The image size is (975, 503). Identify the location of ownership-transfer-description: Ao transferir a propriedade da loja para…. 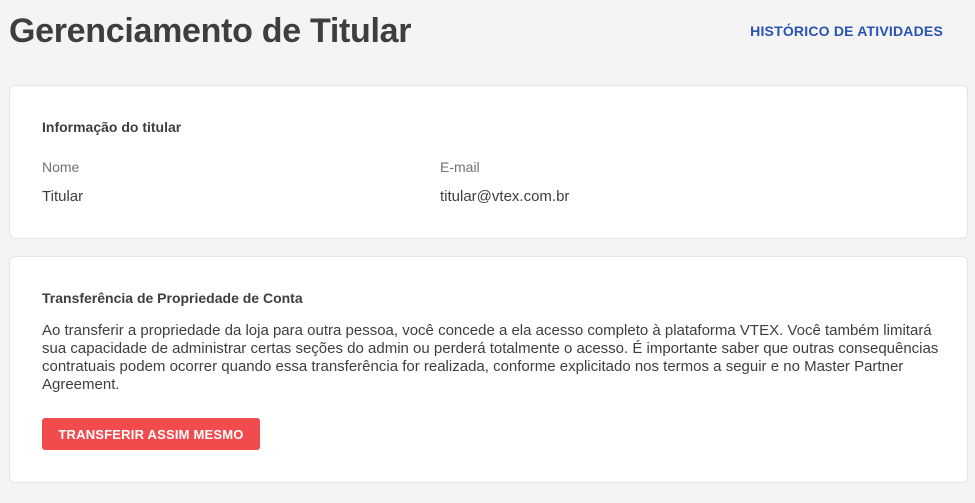
(490, 357).